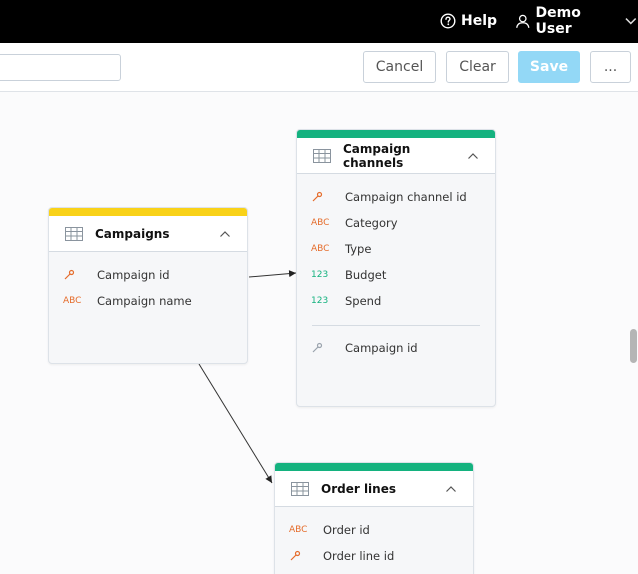 This screenshot has height=574, width=638. I want to click on field-label: Order id, so click(346, 530).